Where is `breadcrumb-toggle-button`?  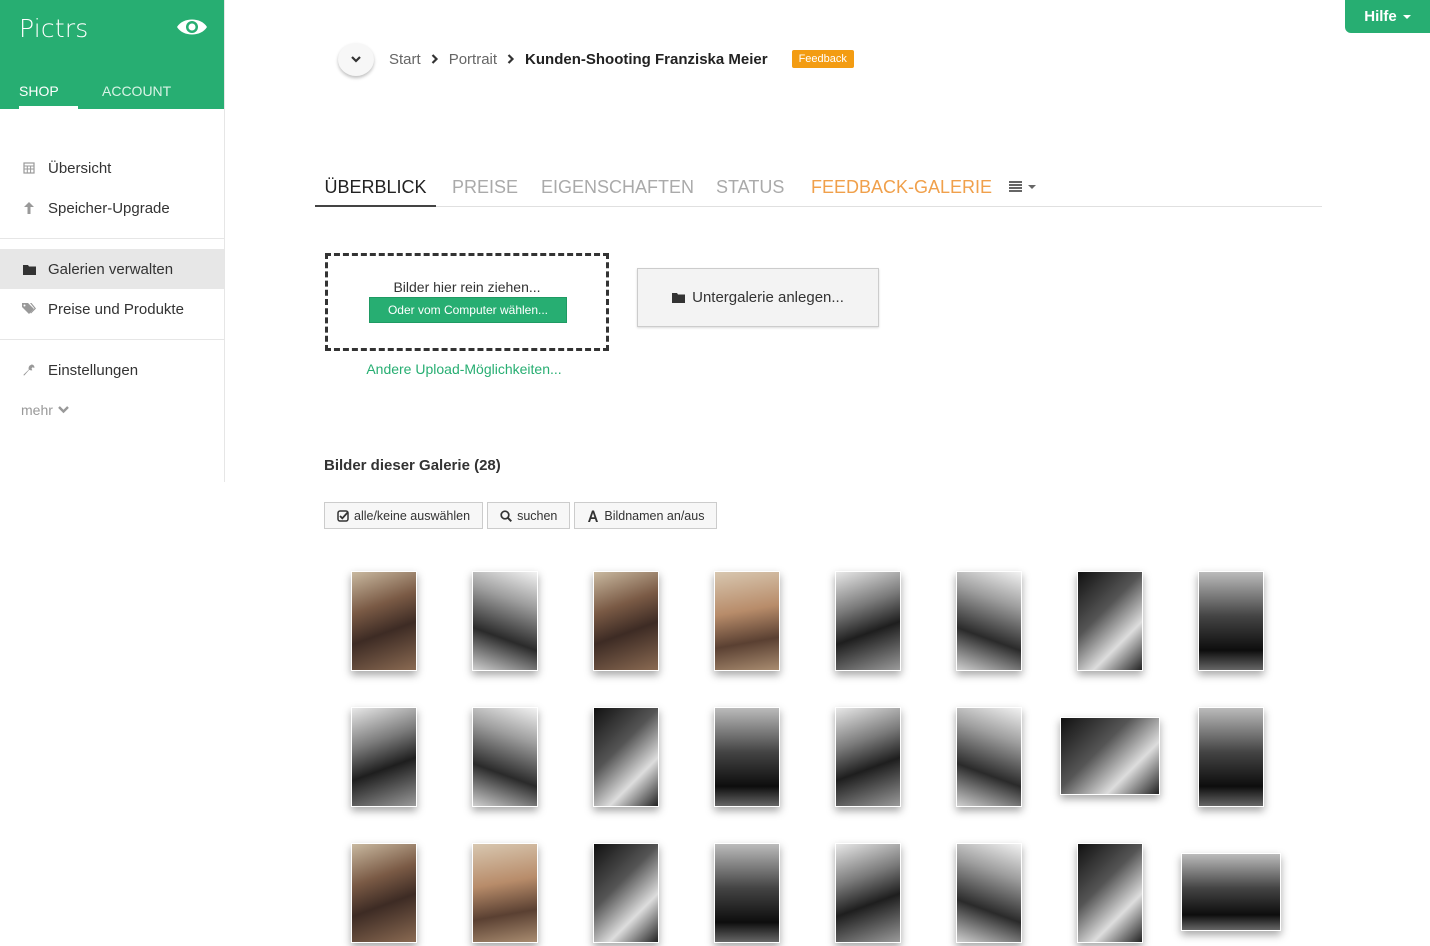
breadcrumb-toggle-button is located at coordinates (356, 59).